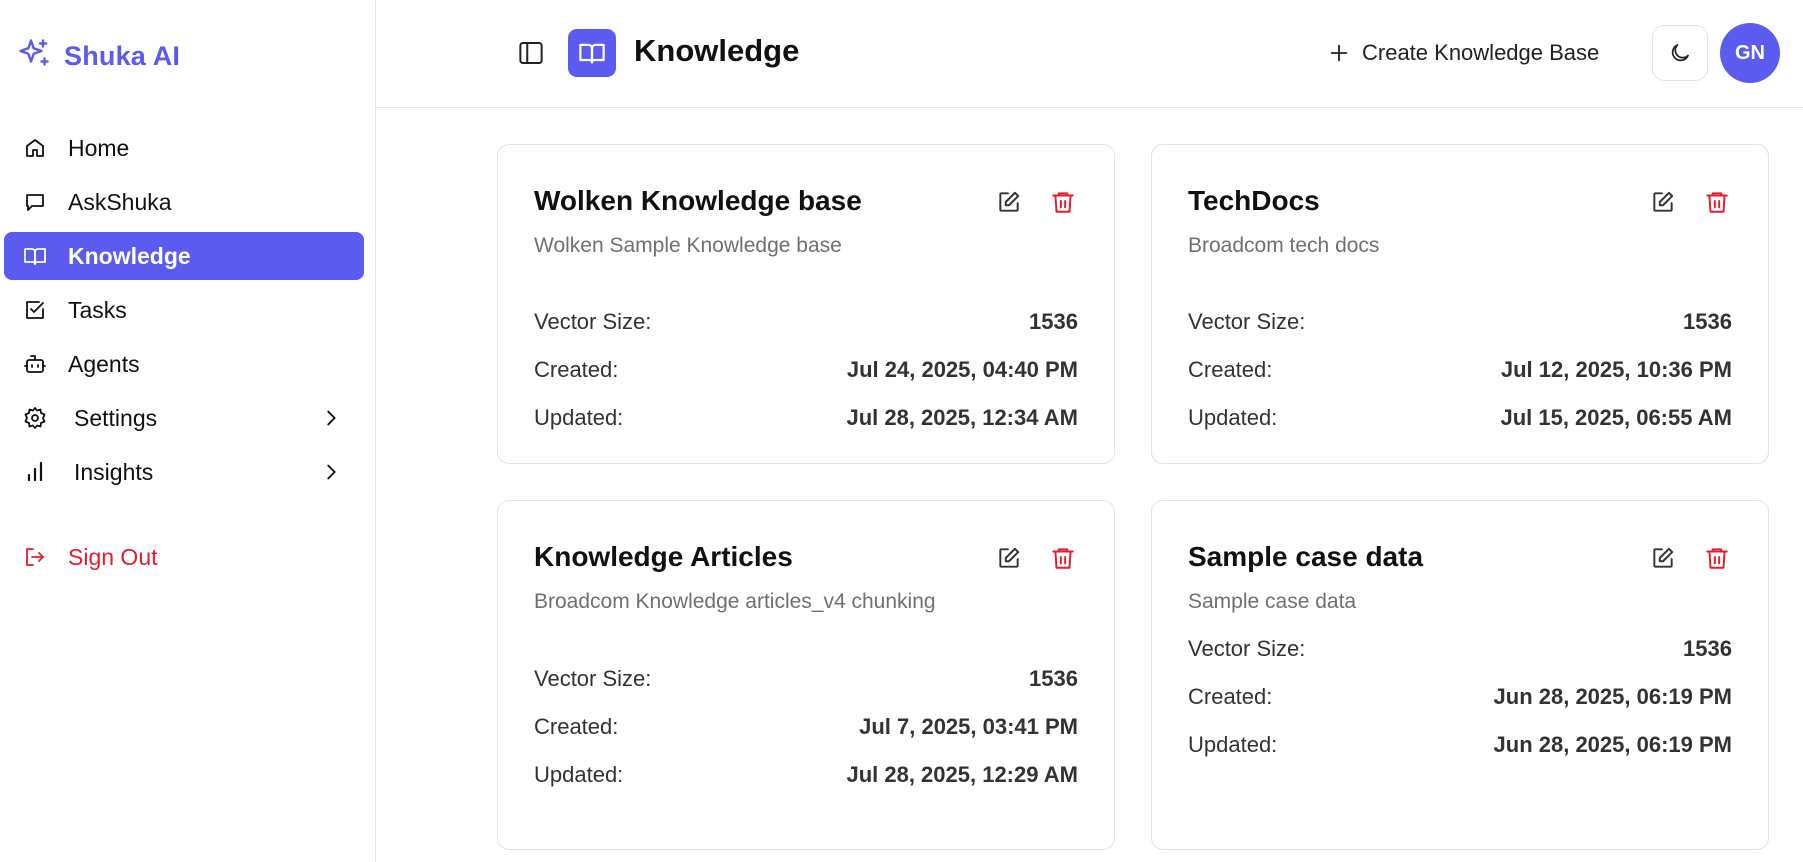 This screenshot has height=862, width=1803. I want to click on sidebar-item-askshuka: AskShuka, so click(184, 202).